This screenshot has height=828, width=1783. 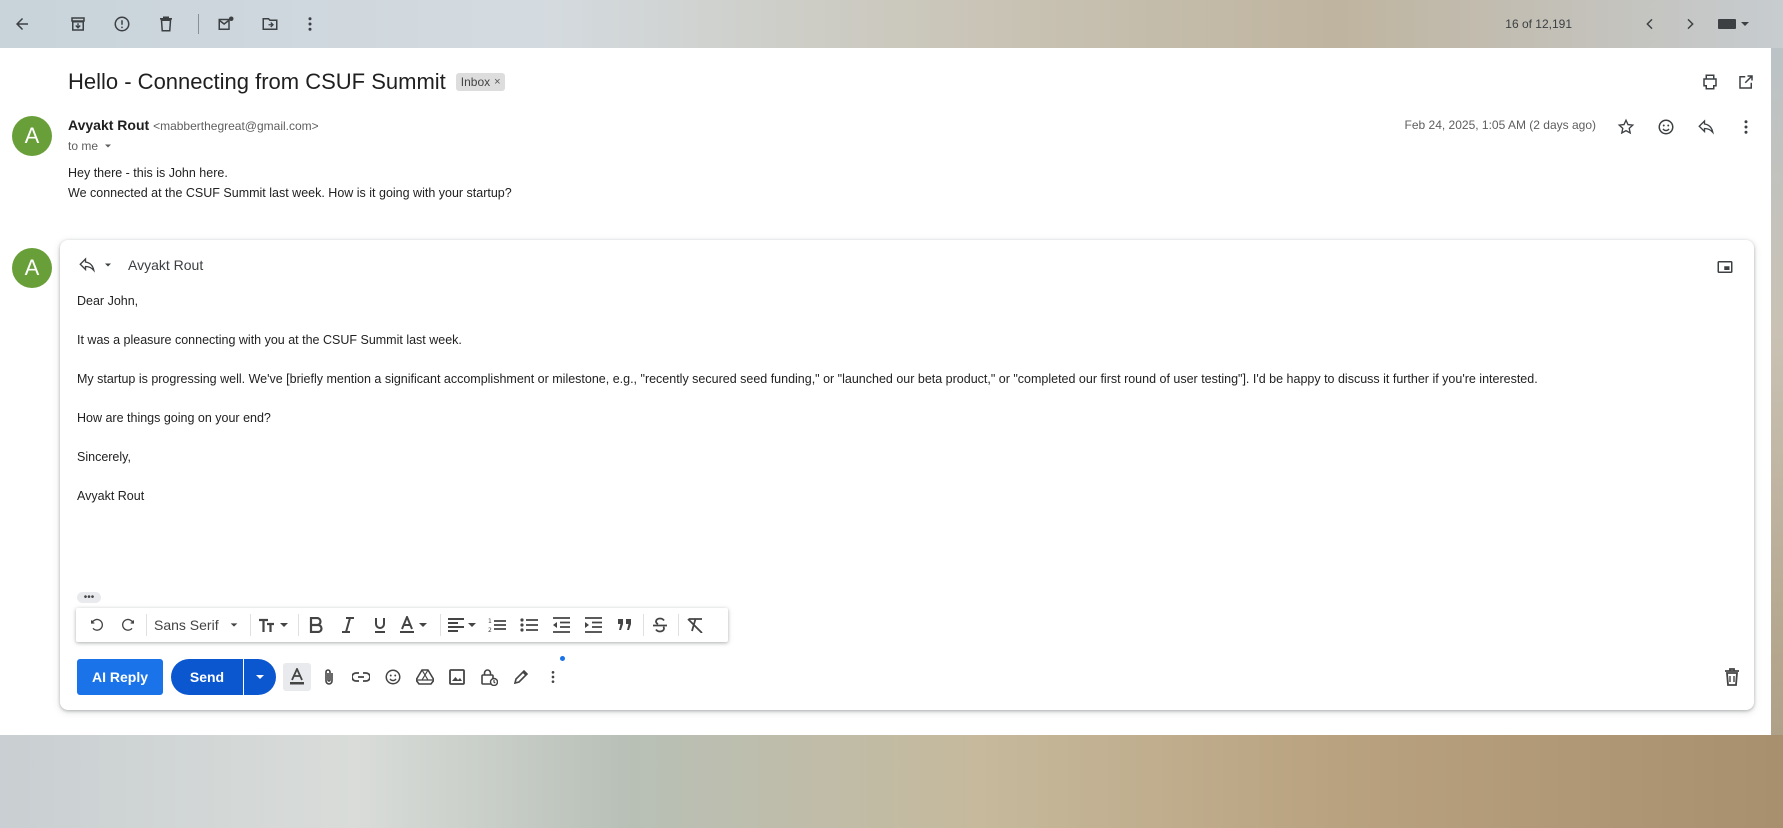 I want to click on archive-icon, so click(x=78, y=24).